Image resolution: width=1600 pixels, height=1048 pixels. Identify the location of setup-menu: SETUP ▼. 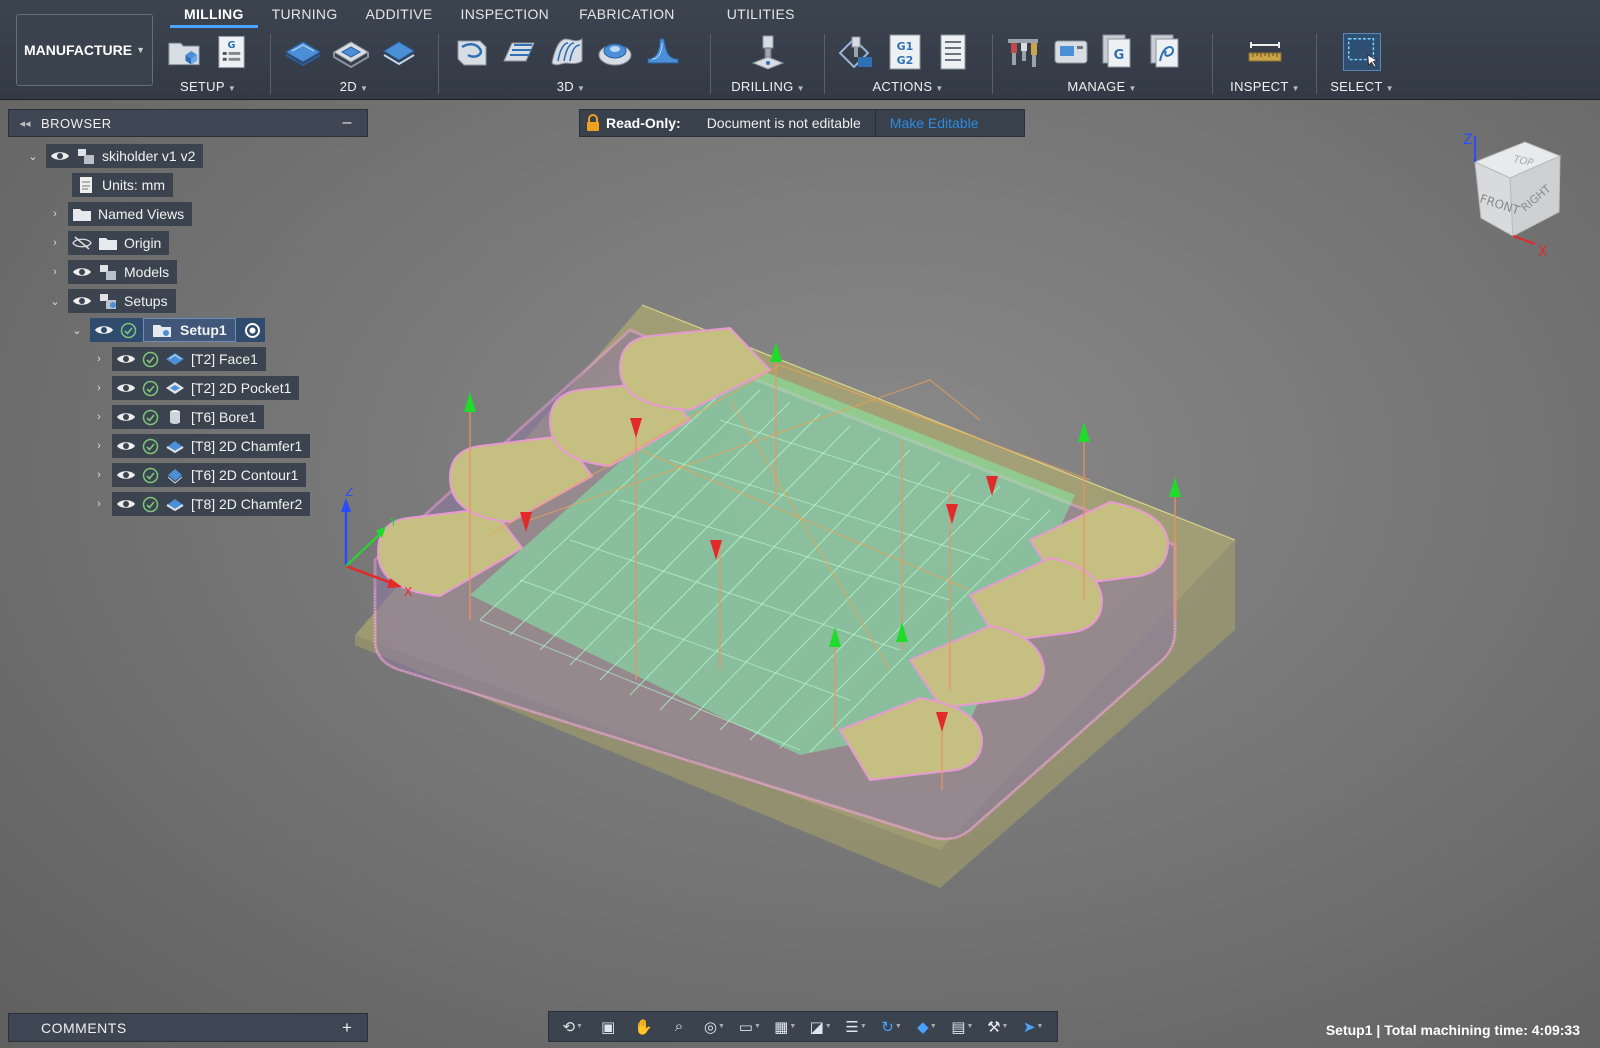
(208, 86).